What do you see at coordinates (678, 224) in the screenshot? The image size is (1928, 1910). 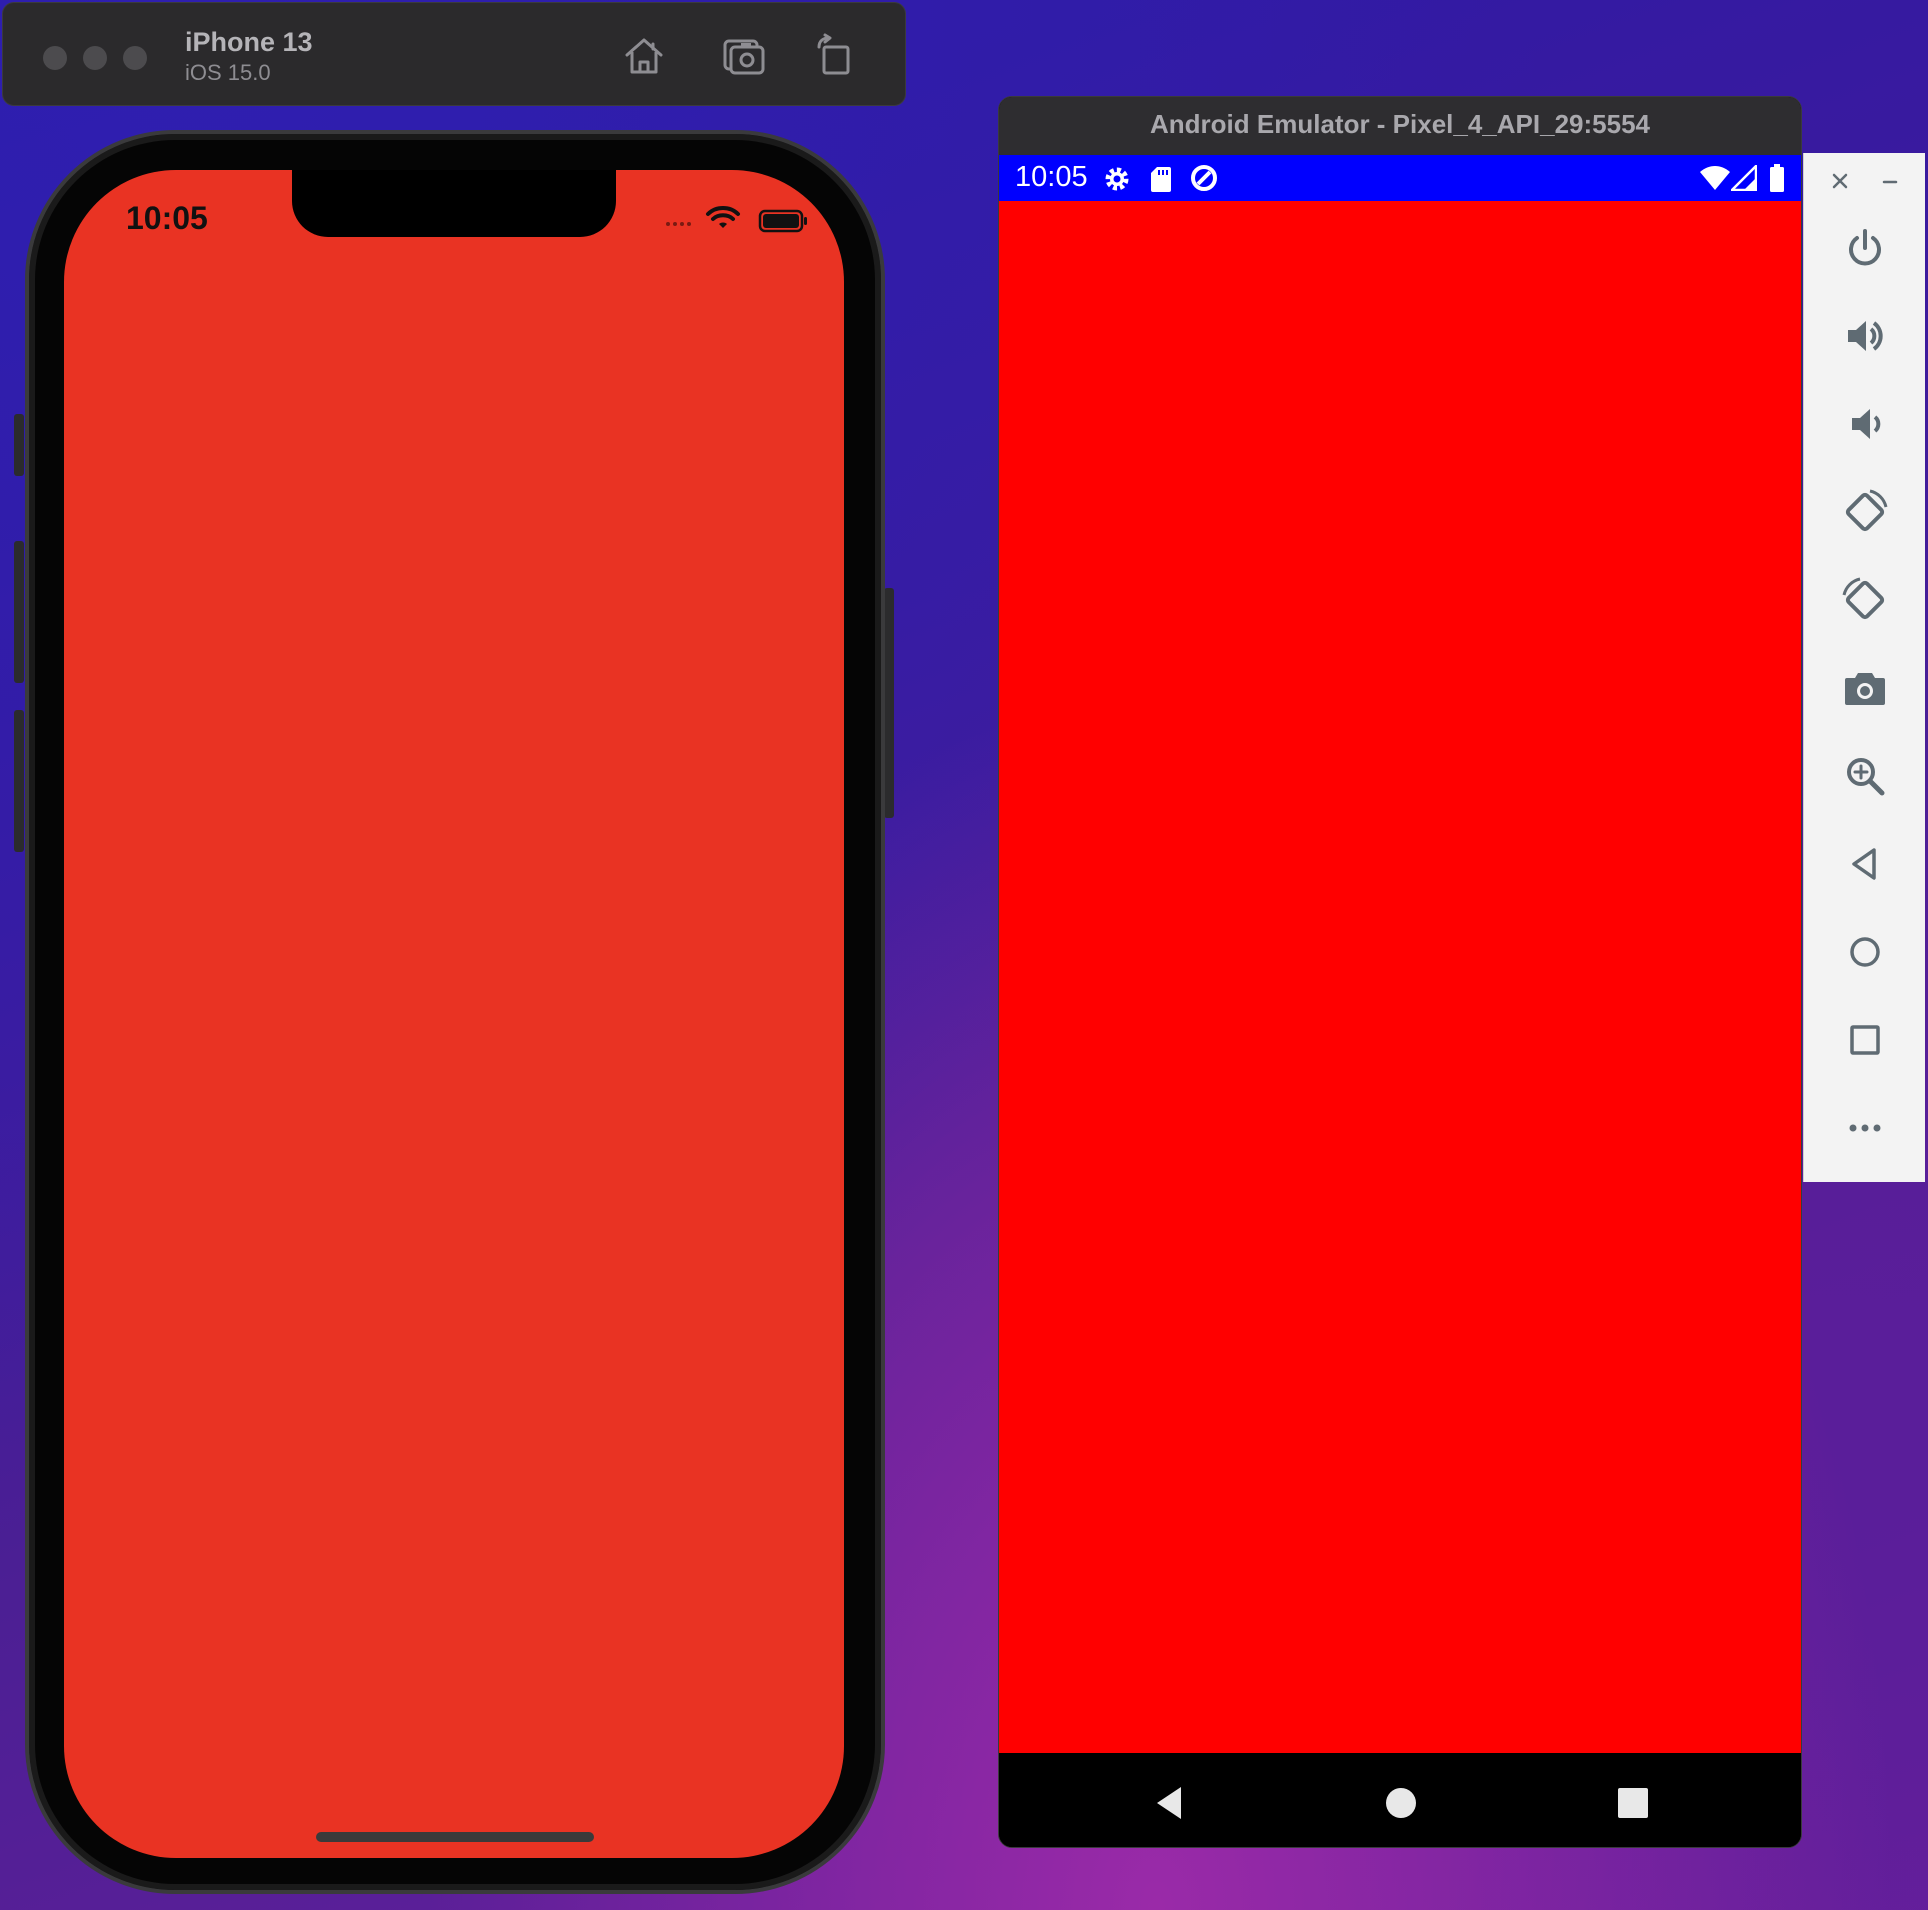 I see `cellular-signal-icon` at bounding box center [678, 224].